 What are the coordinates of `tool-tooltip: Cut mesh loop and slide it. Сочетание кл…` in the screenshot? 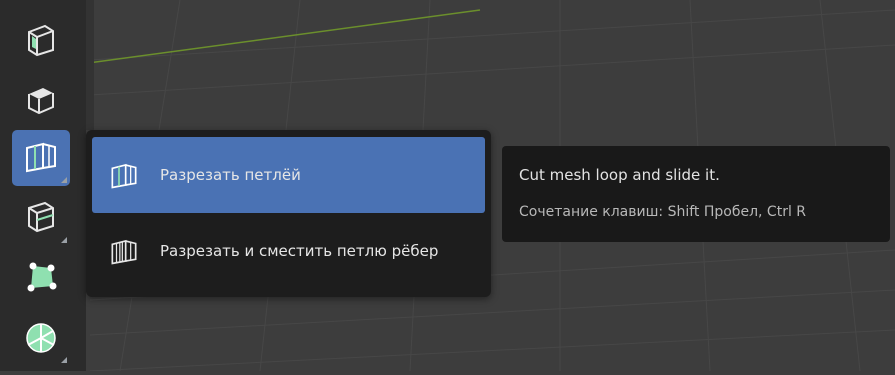 It's located at (696, 194).